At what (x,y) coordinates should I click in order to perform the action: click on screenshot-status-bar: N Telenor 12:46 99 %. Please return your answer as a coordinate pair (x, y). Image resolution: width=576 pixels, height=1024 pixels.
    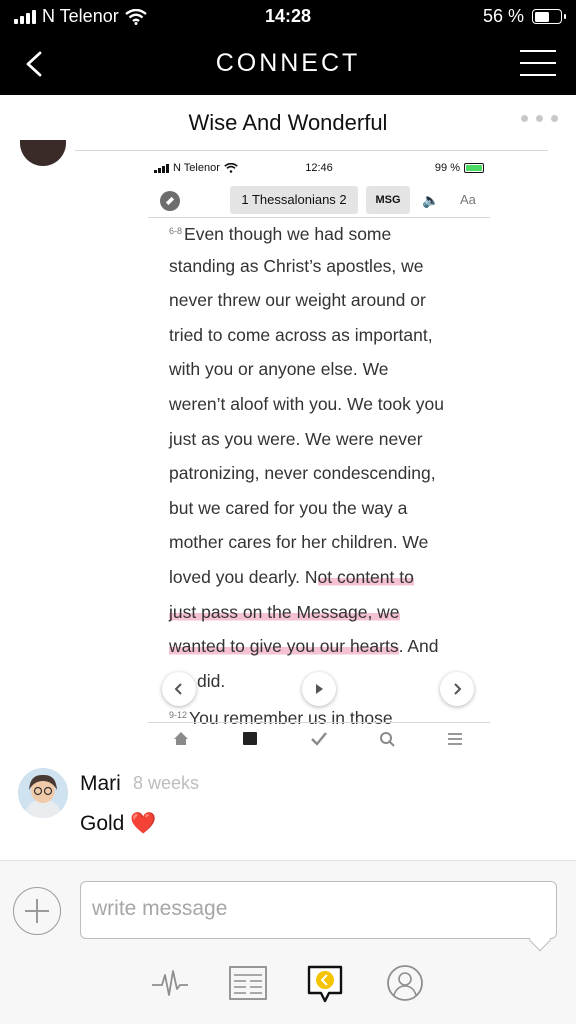
    Looking at the image, I should click on (319, 168).